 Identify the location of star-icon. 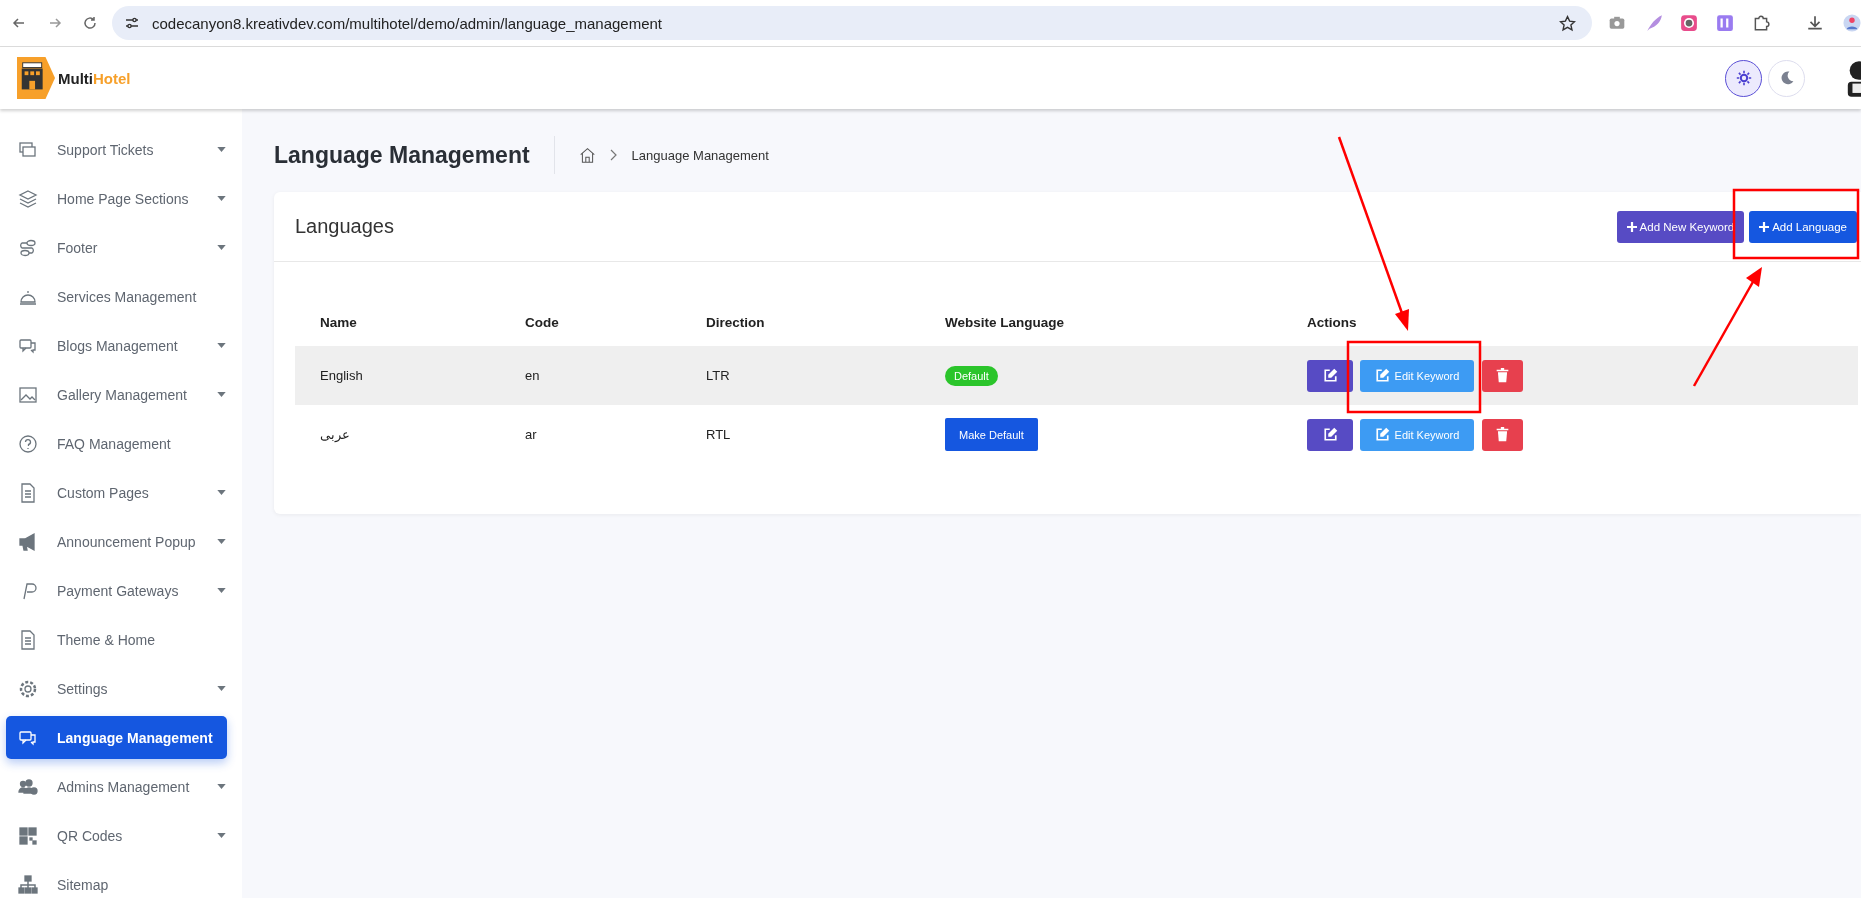
(1567, 23).